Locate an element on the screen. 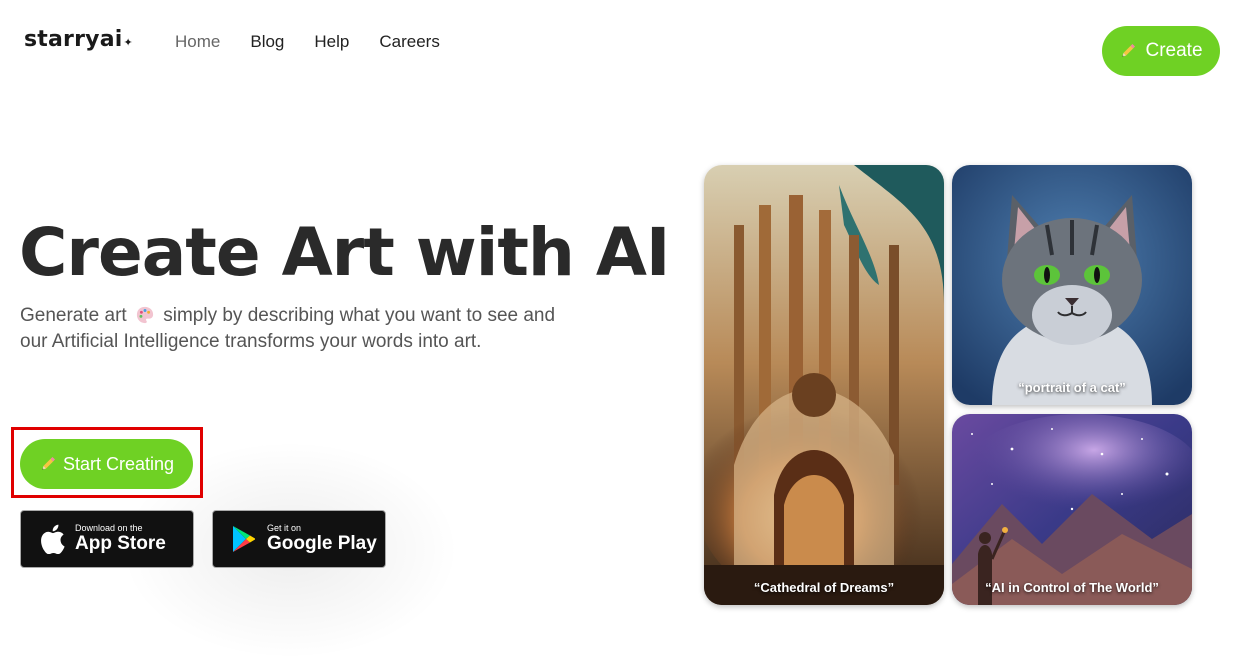 The height and width of the screenshot is (665, 1234). start-creating-button: Start Creating is located at coordinates (106, 464).